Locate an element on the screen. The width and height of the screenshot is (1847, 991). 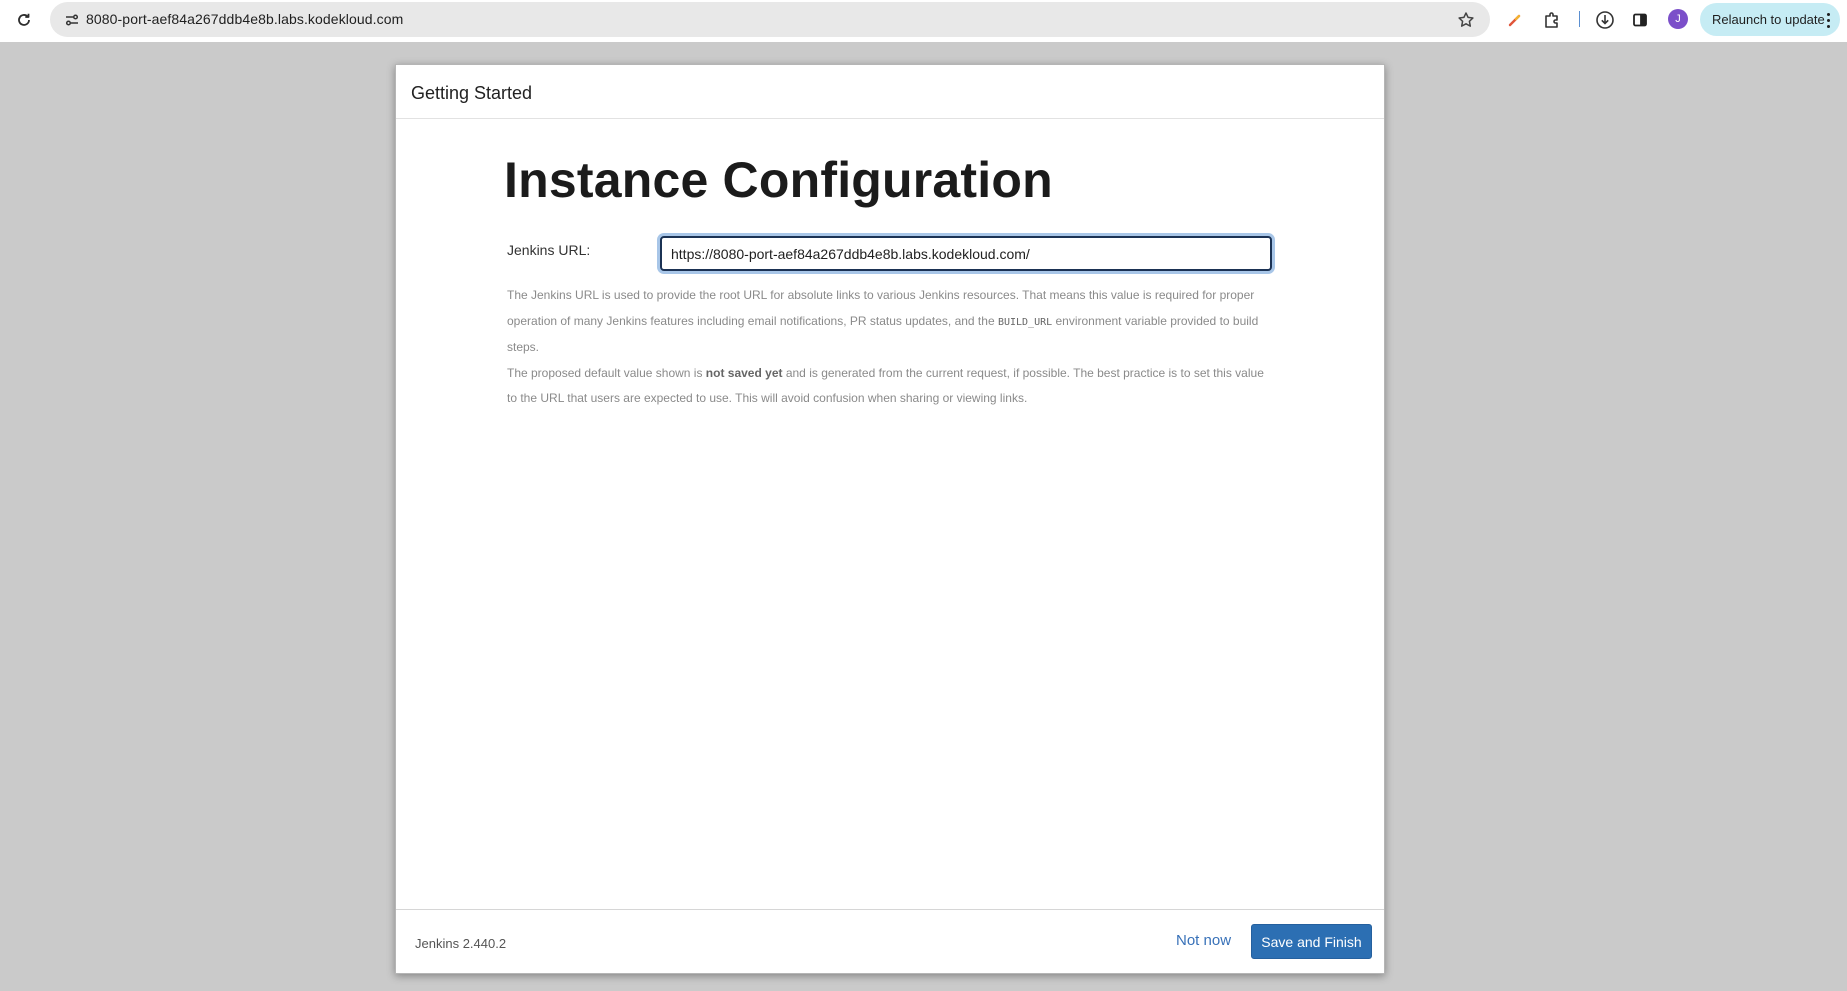
jenkins-version: Jenkins 2.440.2 is located at coordinates (461, 943).